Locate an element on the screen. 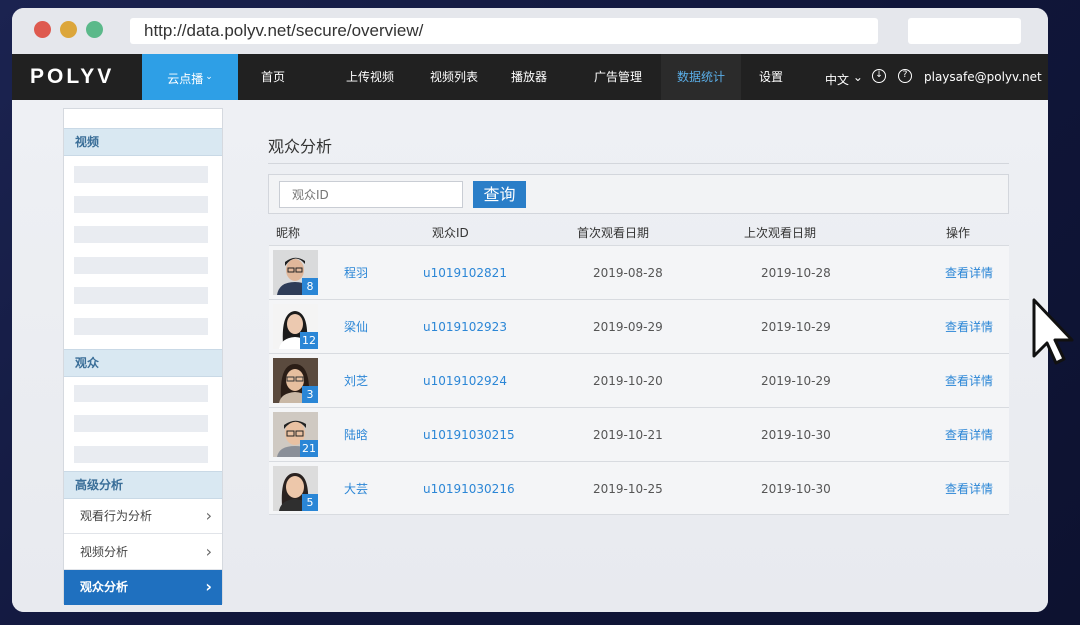 This screenshot has width=1080, height=625. address-bar: http://data.polyv.net/secure/overview/ is located at coordinates (504, 31).